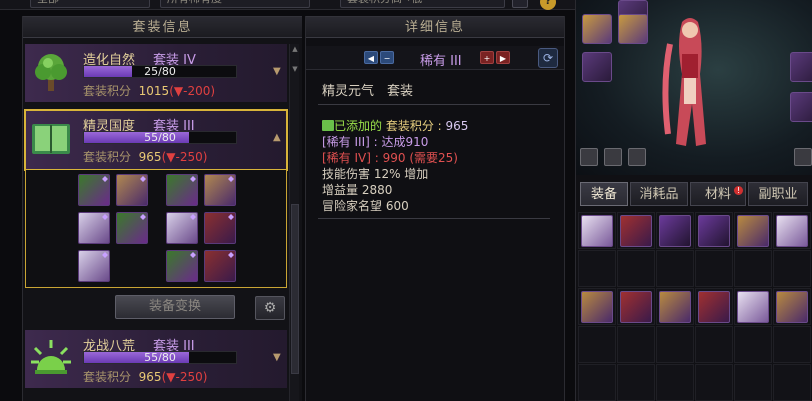 This screenshot has width=812, height=401. I want to click on score-delta-close: ), so click(205, 157).